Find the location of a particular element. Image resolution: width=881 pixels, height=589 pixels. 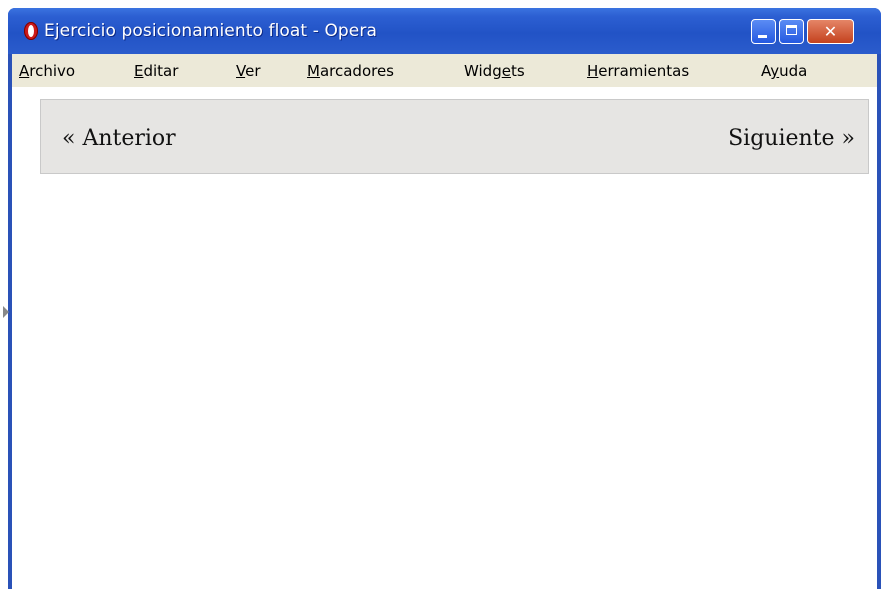

close-button: ✕ is located at coordinates (830, 31).